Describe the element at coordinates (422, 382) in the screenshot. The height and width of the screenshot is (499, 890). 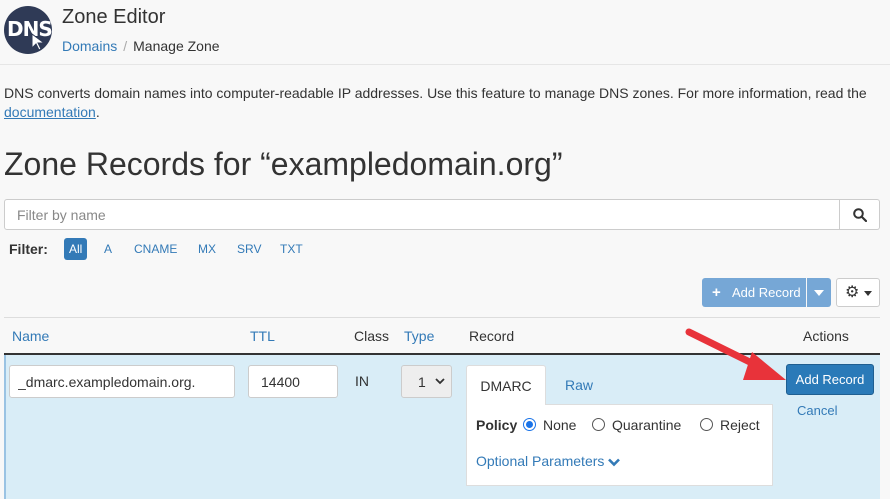
I see `record-type-value: 1` at that location.